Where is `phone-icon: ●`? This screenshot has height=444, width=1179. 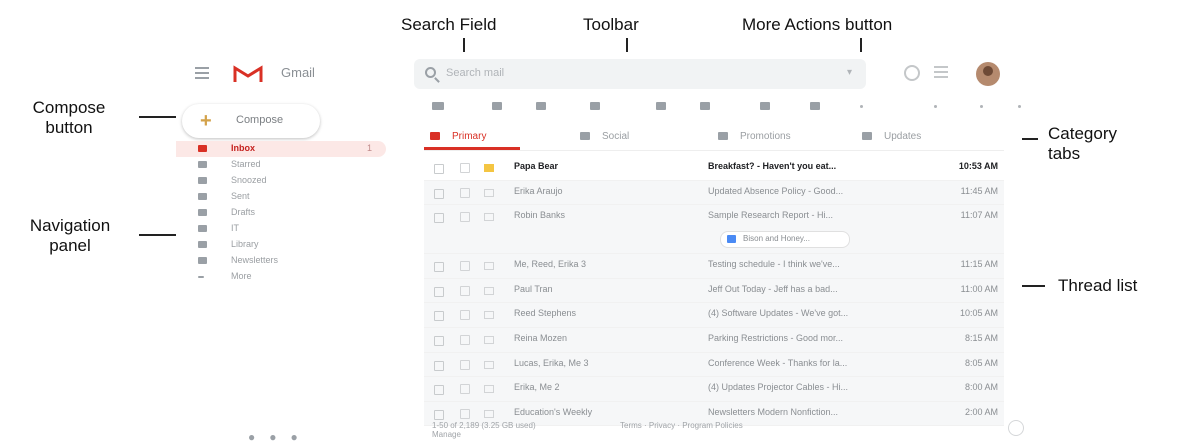 phone-icon: ● is located at coordinates (301, 437).